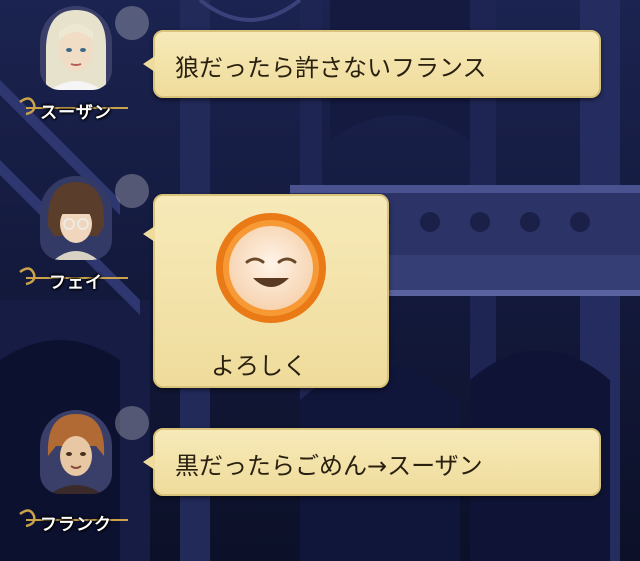 The height and width of the screenshot is (561, 640). I want to click on speaker-name: スーザン, so click(76, 113).